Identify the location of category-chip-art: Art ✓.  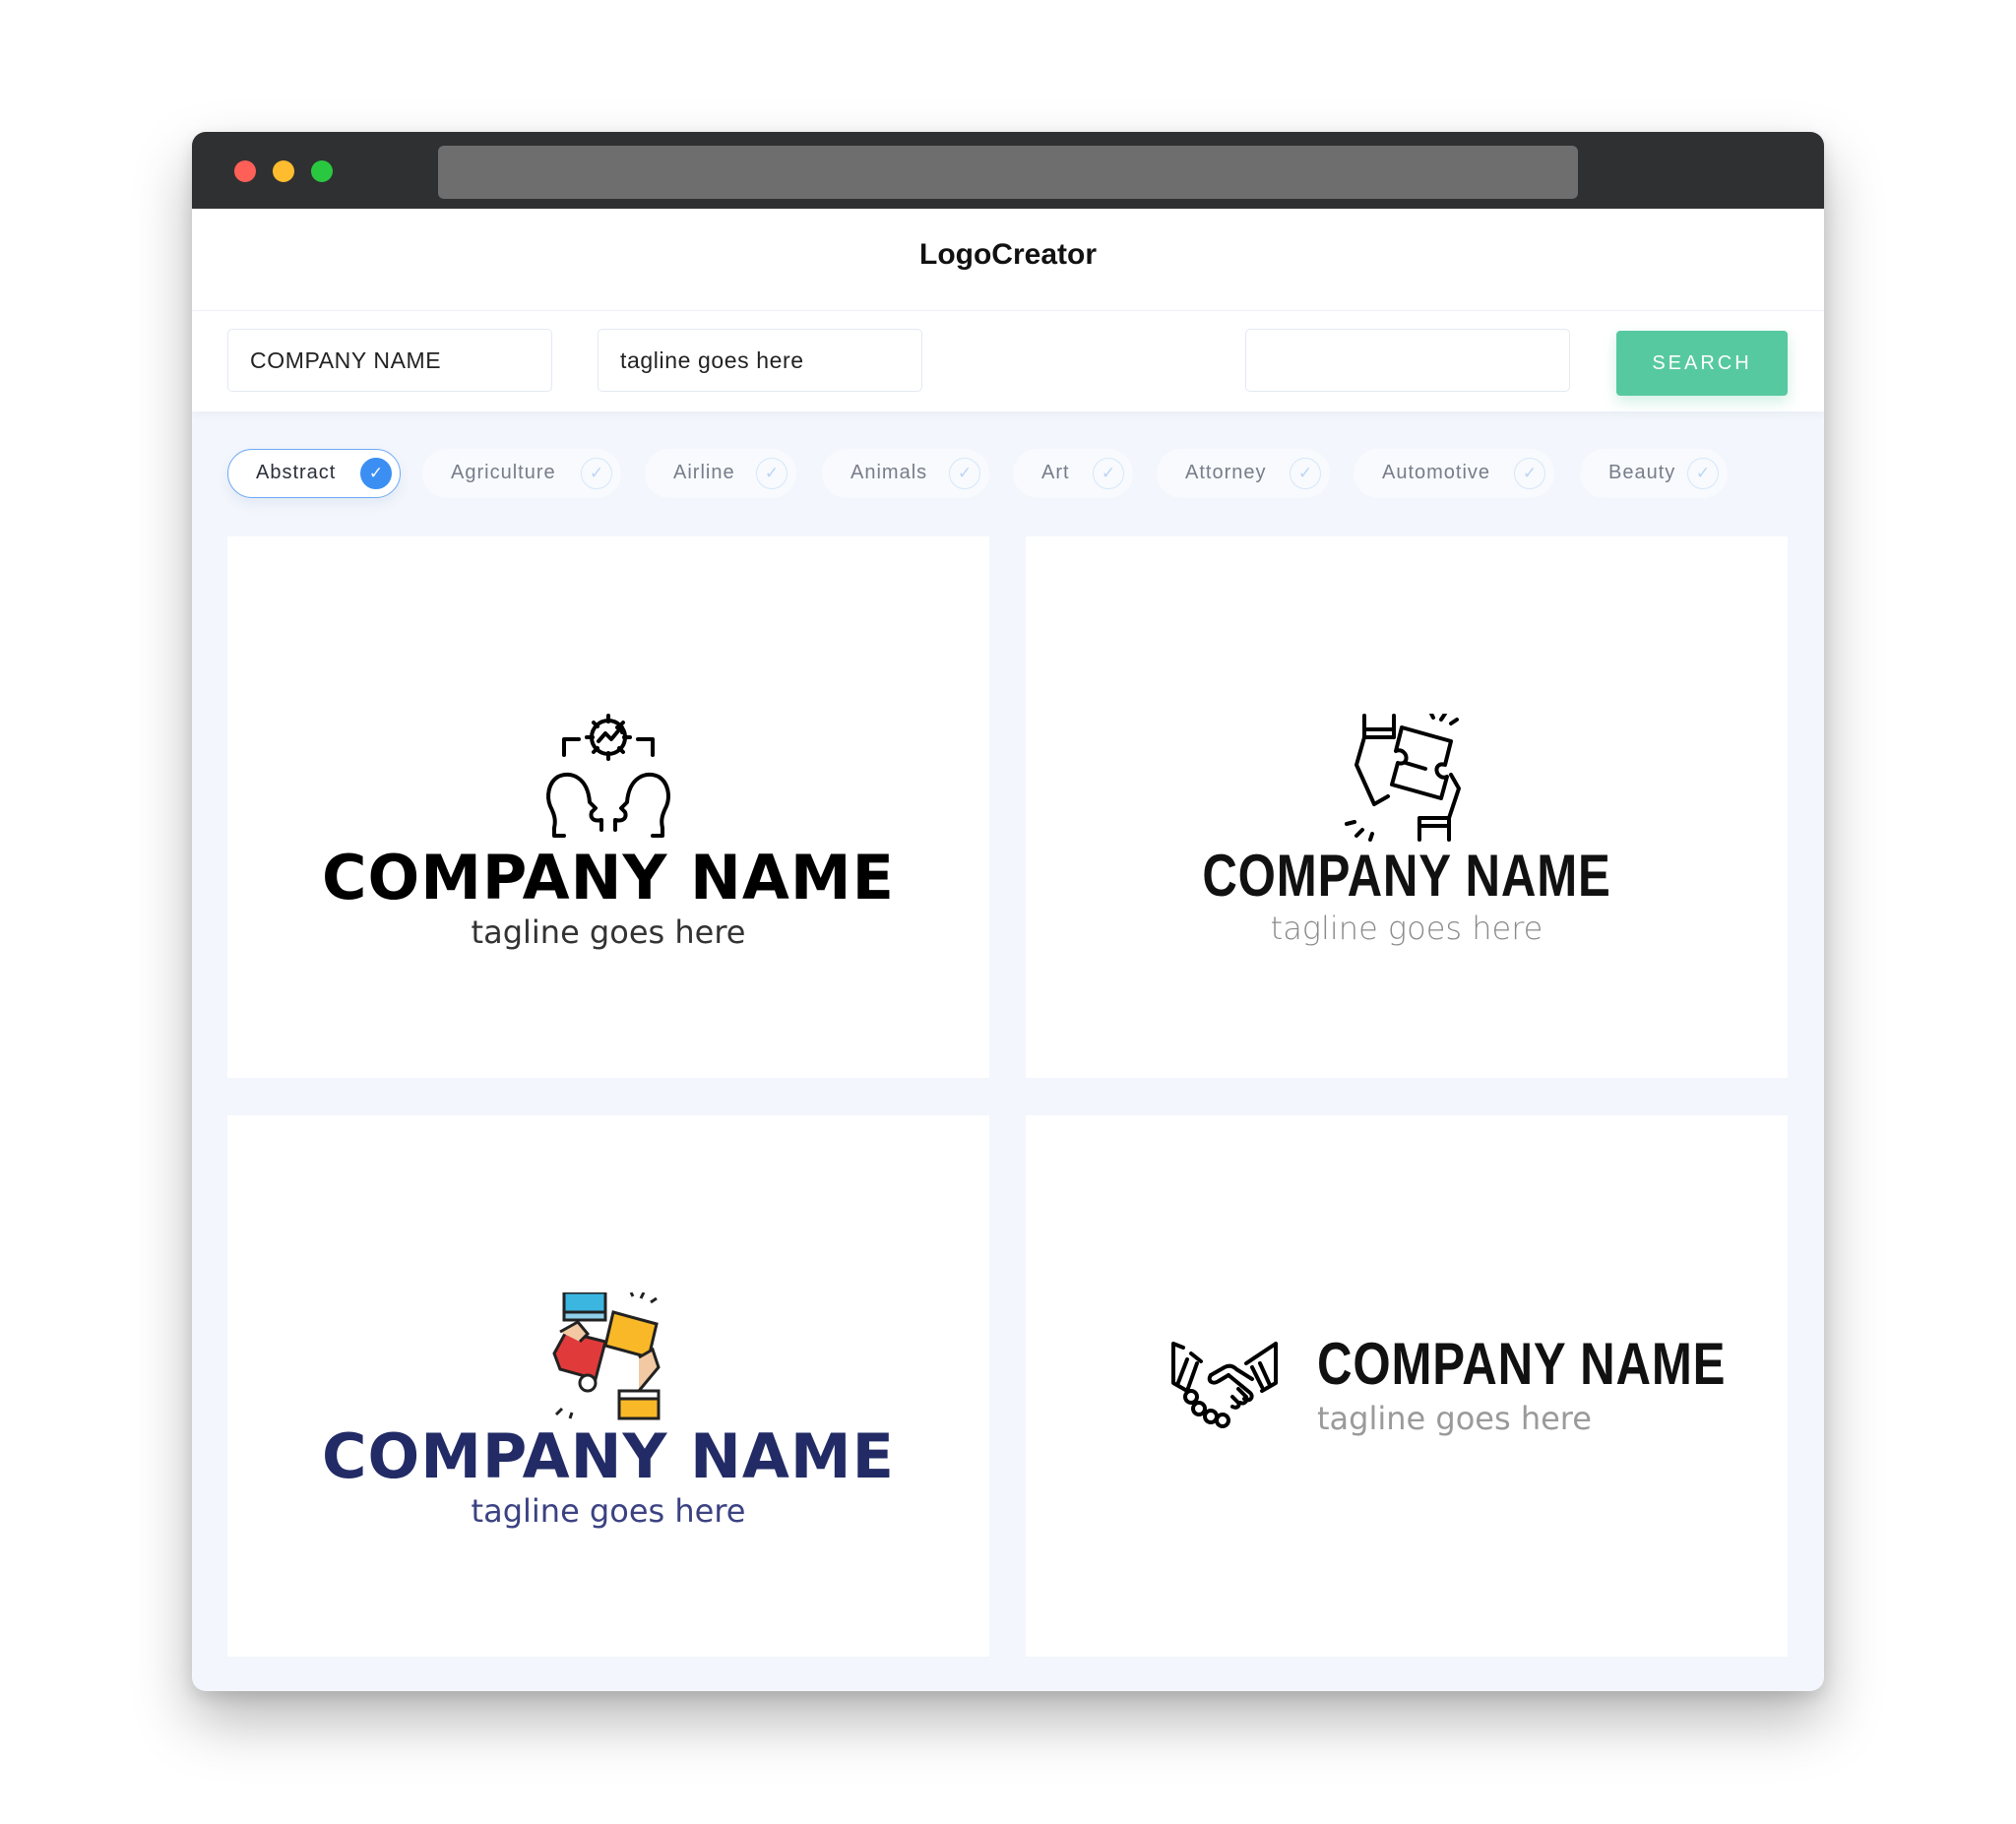
(1073, 473).